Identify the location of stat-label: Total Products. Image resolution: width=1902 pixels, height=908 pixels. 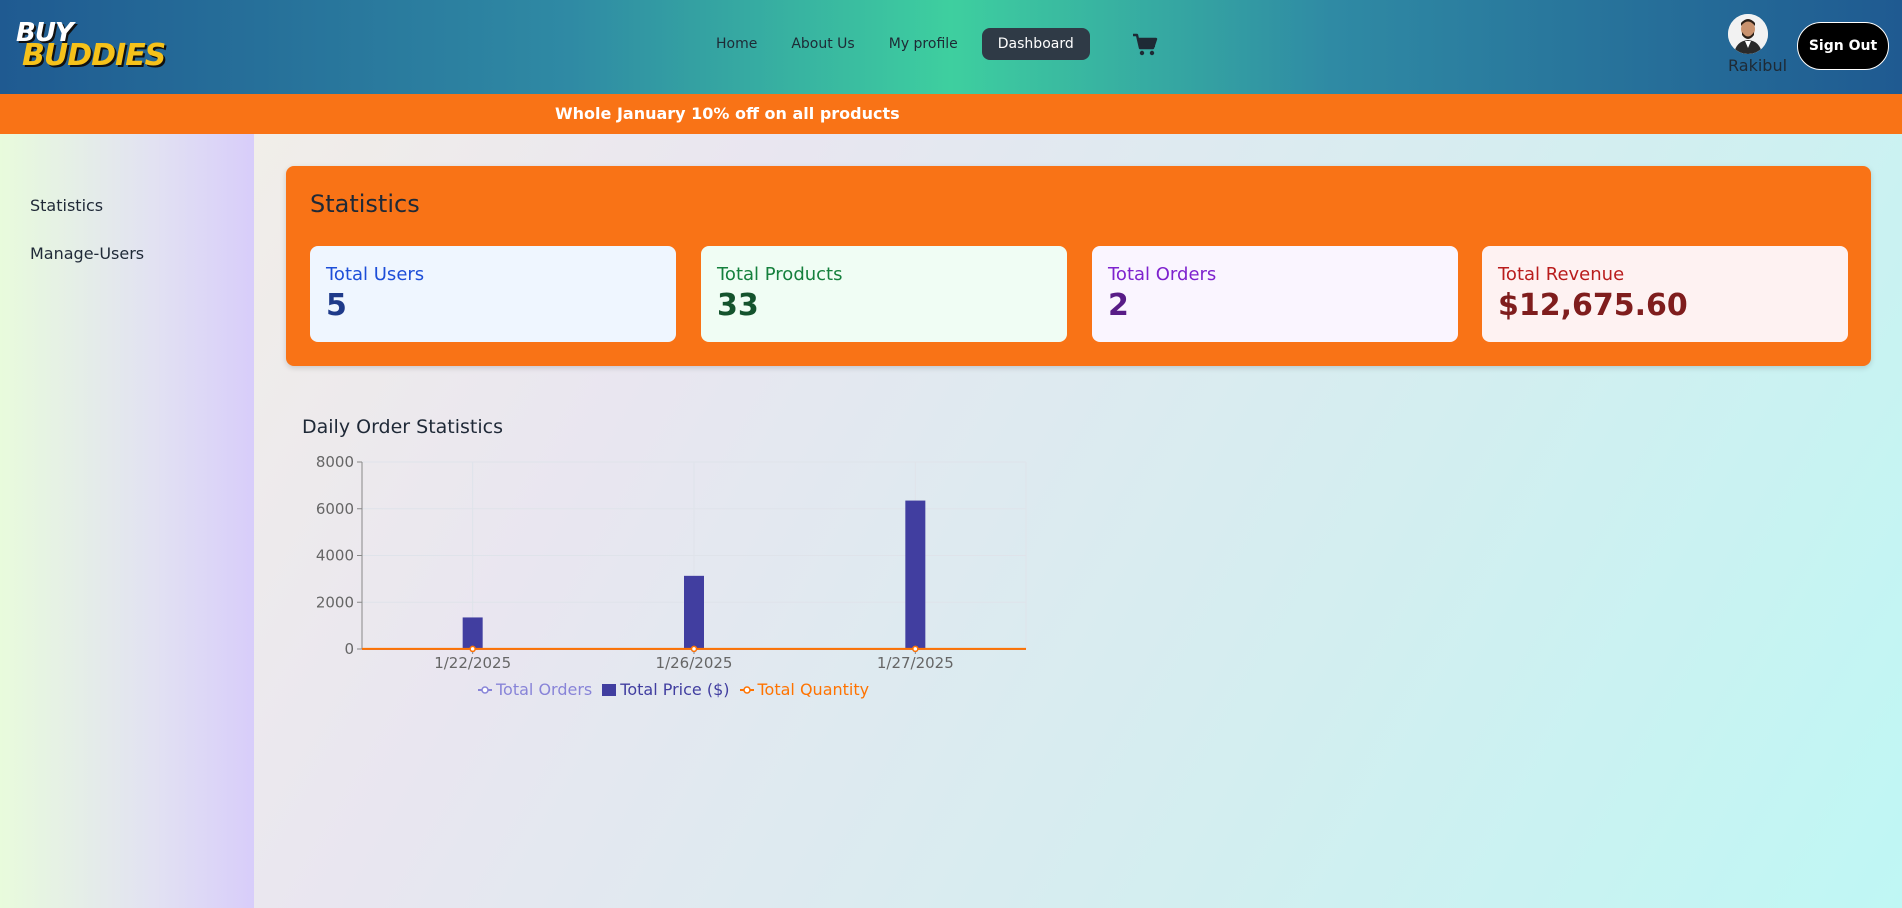
(780, 274).